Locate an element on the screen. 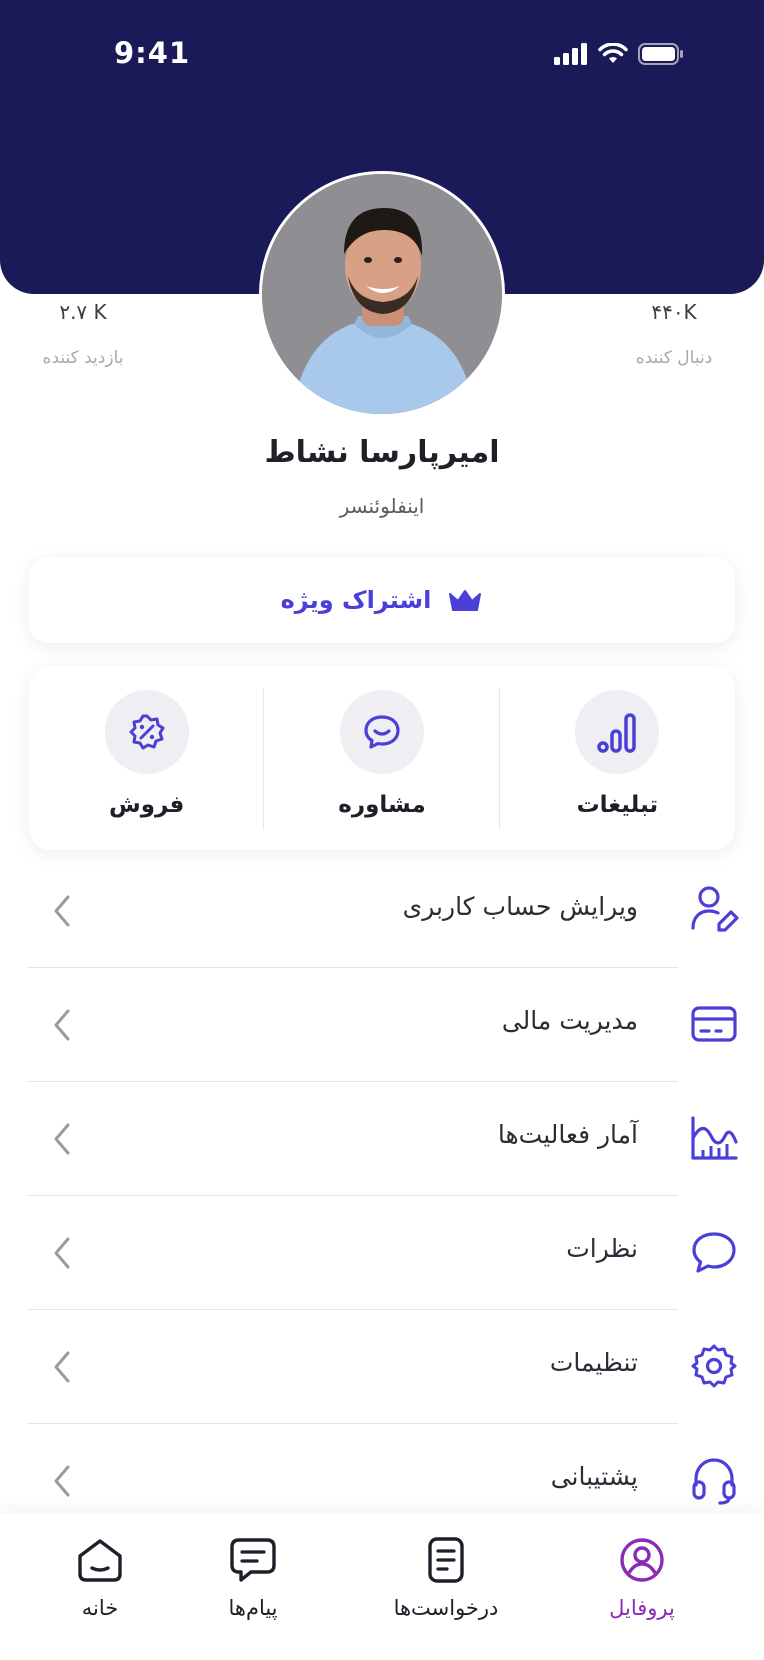 The height and width of the screenshot is (1660, 764). followers-label: دنبال کننده is located at coordinates (674, 358).